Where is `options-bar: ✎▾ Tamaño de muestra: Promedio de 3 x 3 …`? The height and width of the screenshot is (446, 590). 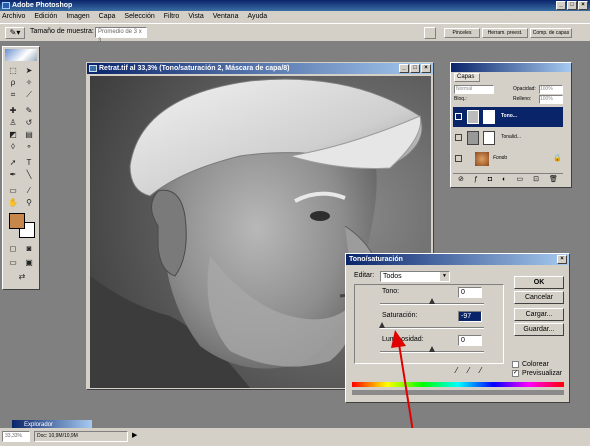 options-bar: ✎▾ Tamaño de muestra: Promedio de 3 x 3 … is located at coordinates (295, 33).